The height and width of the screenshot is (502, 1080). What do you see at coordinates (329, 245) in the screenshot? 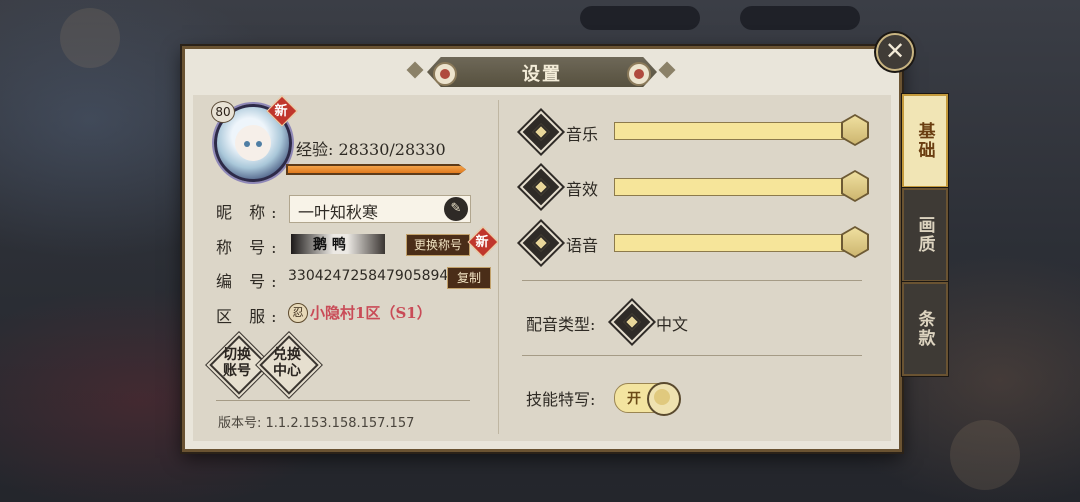
I see `title-plate-text: 鹅 鸭` at bounding box center [329, 245].